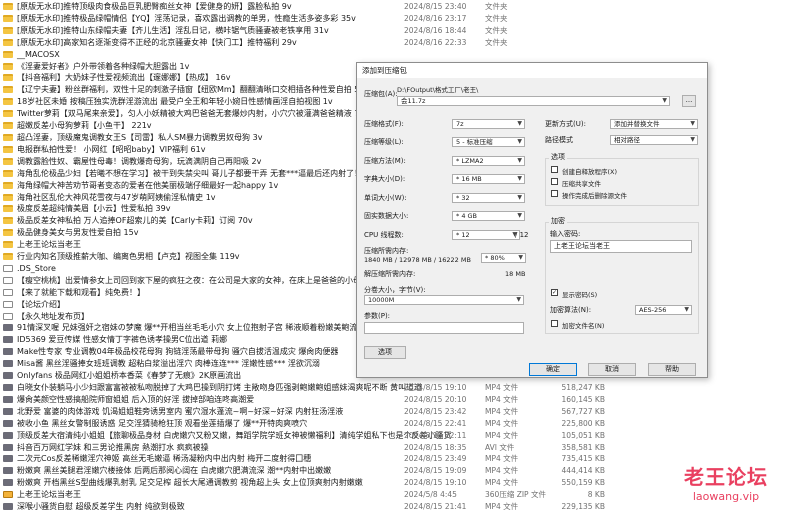 The image size is (800, 512). What do you see at coordinates (381, 300) in the screenshot?
I see `split-size-value: 10000M` at bounding box center [381, 300].